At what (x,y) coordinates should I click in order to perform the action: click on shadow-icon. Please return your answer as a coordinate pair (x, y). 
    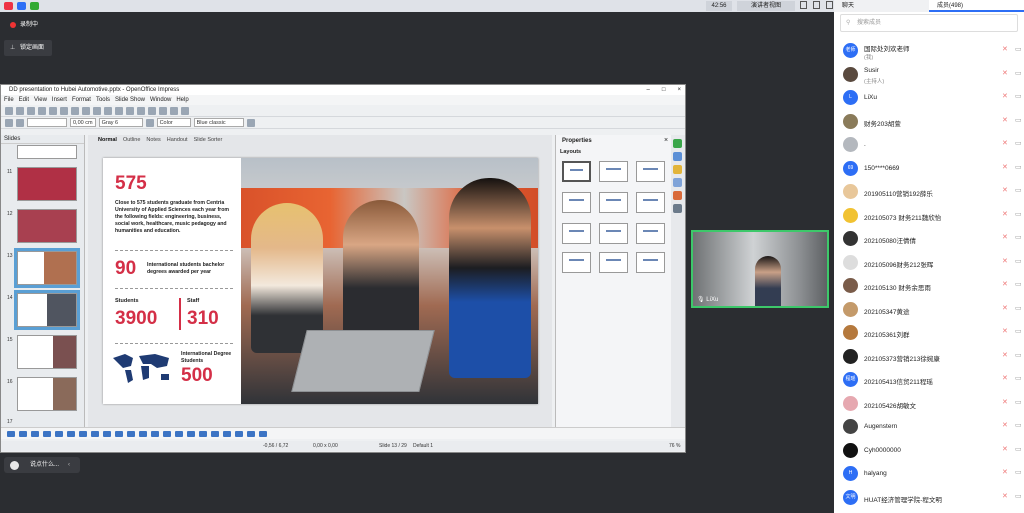
    Looking at the image, I should click on (250, 122).